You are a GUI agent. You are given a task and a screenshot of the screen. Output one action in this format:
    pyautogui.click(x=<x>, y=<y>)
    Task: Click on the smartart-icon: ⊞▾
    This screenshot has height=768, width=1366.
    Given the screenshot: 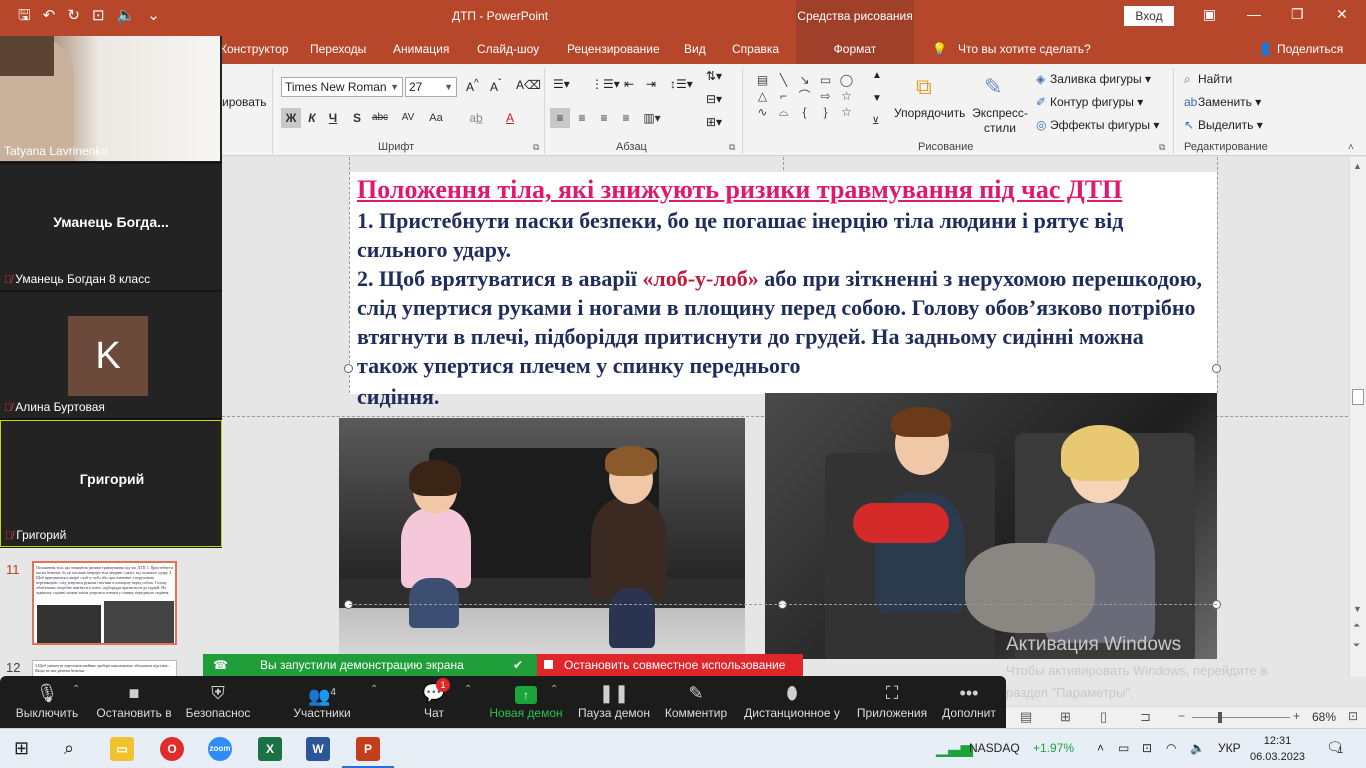 What is the action you would take?
    pyautogui.click(x=714, y=122)
    